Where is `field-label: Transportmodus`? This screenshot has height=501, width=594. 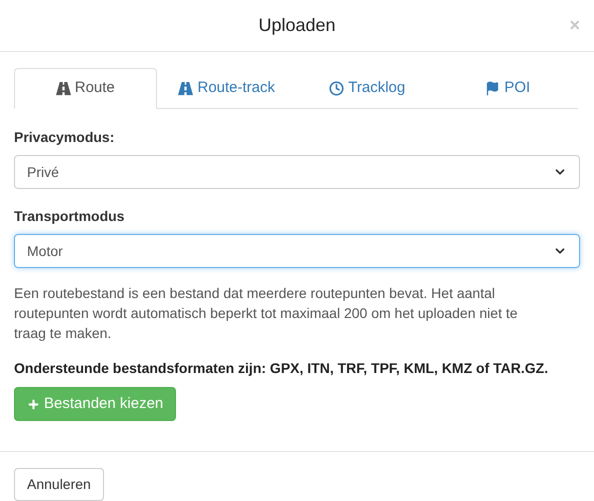 field-label: Transportmodus is located at coordinates (70, 216).